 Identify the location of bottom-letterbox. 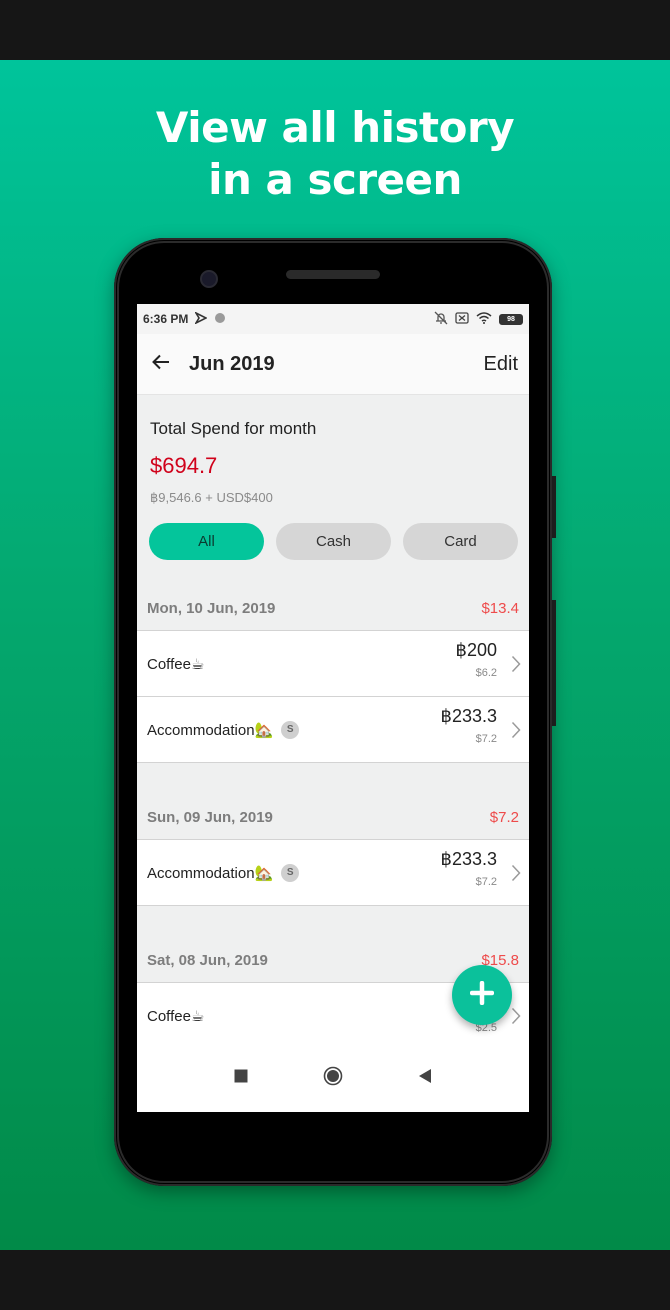
(335, 1280).